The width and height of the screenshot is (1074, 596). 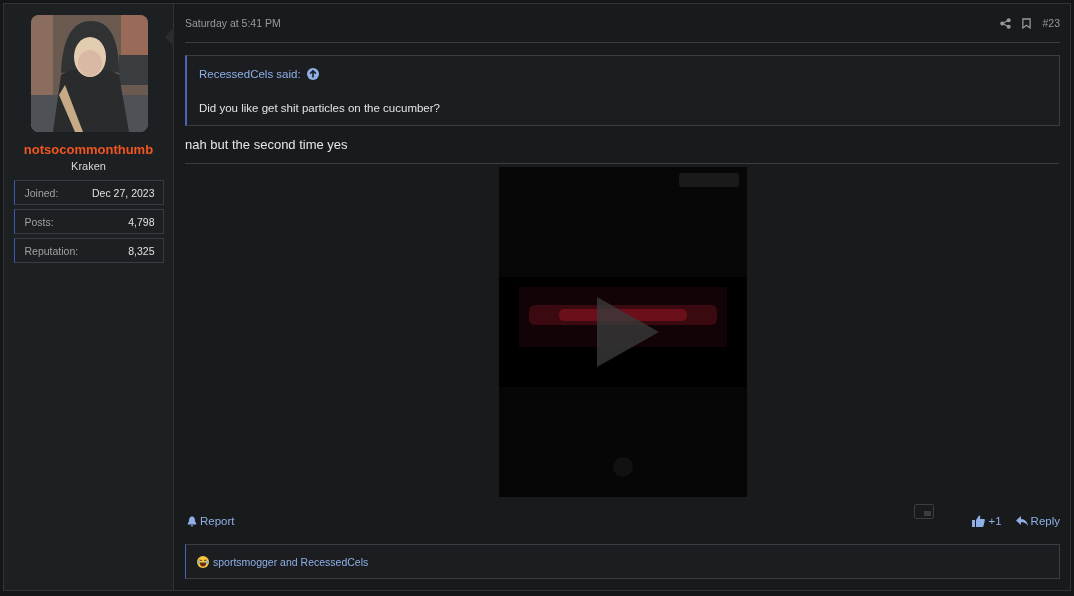 What do you see at coordinates (51, 250) in the screenshot?
I see `stat-label: Reputation:` at bounding box center [51, 250].